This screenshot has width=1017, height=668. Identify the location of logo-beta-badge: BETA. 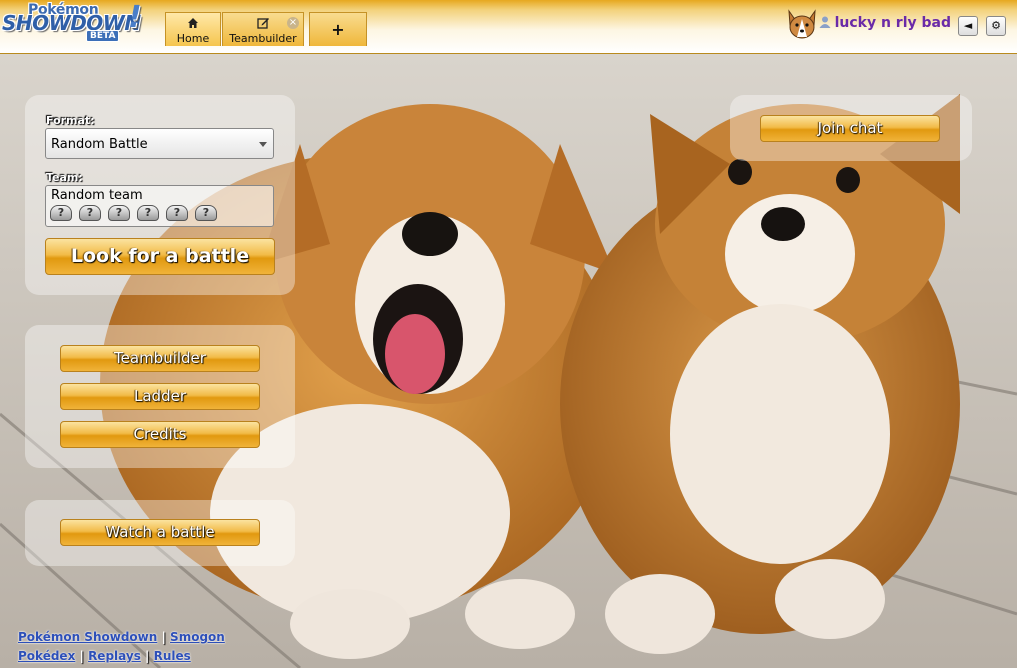
(103, 36).